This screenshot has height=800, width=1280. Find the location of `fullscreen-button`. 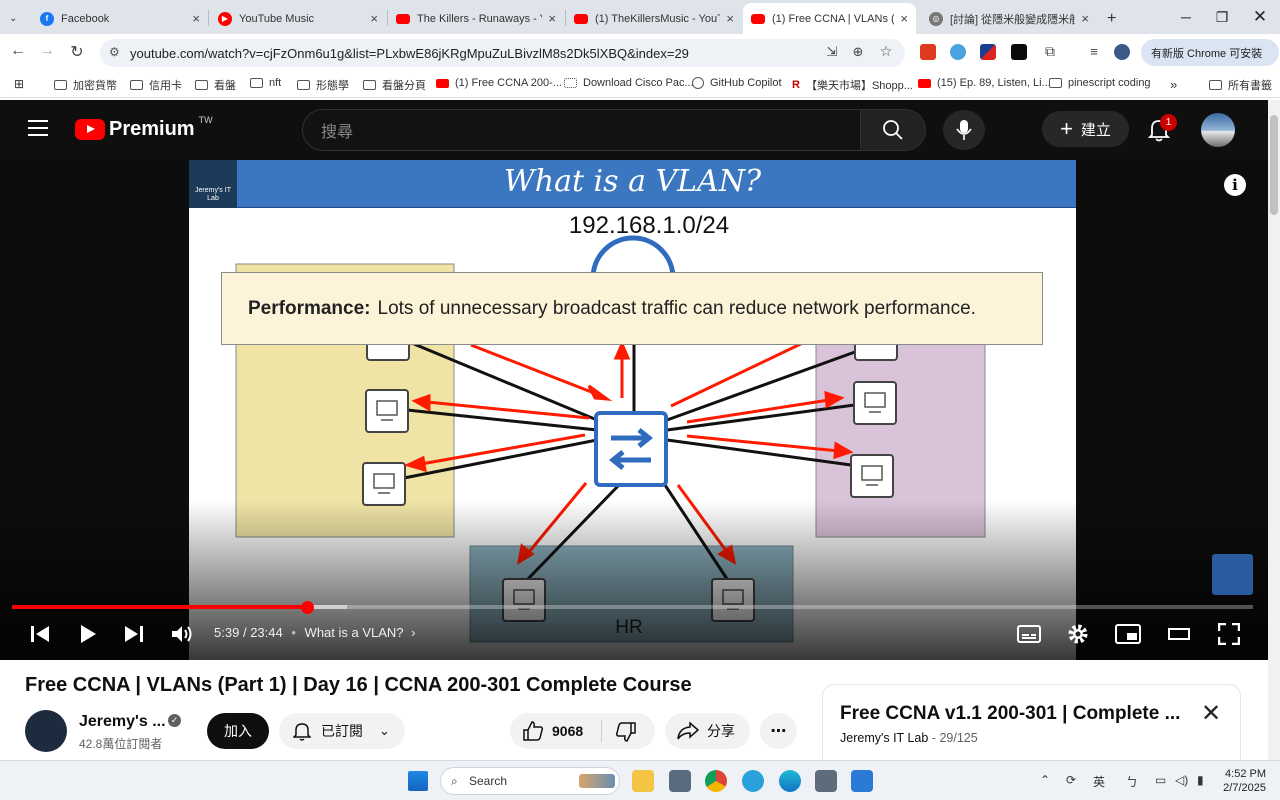

fullscreen-button is located at coordinates (1229, 634).